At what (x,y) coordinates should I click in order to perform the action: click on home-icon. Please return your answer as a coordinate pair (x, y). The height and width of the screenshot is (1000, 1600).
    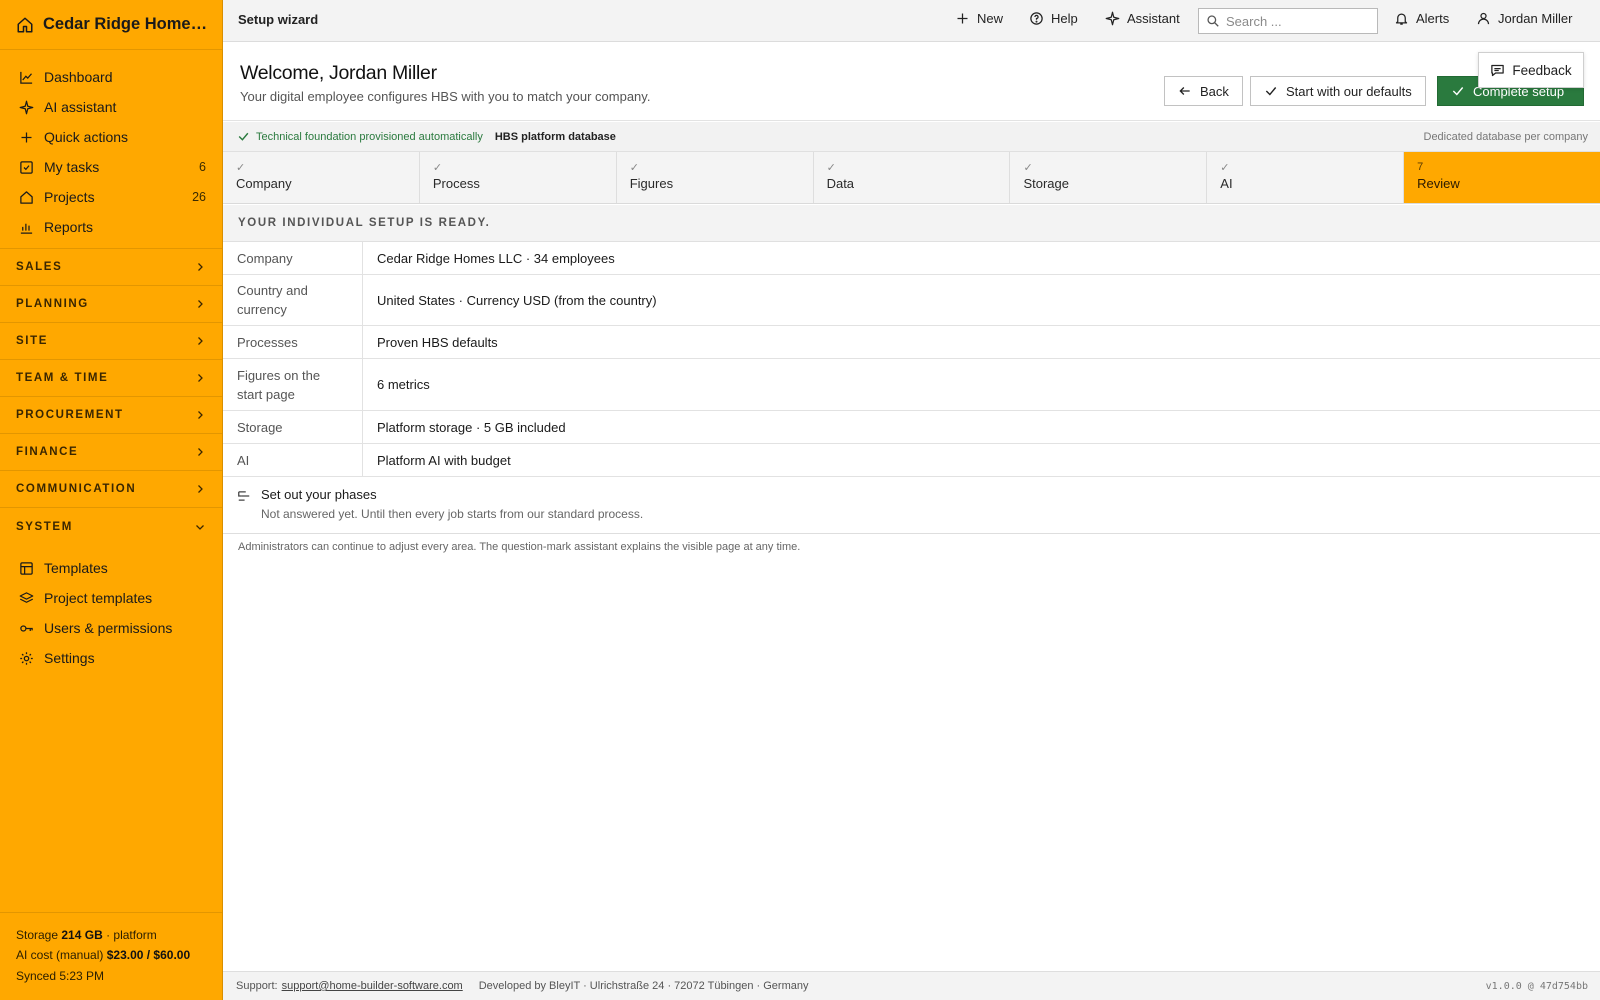
    Looking at the image, I should click on (26, 197).